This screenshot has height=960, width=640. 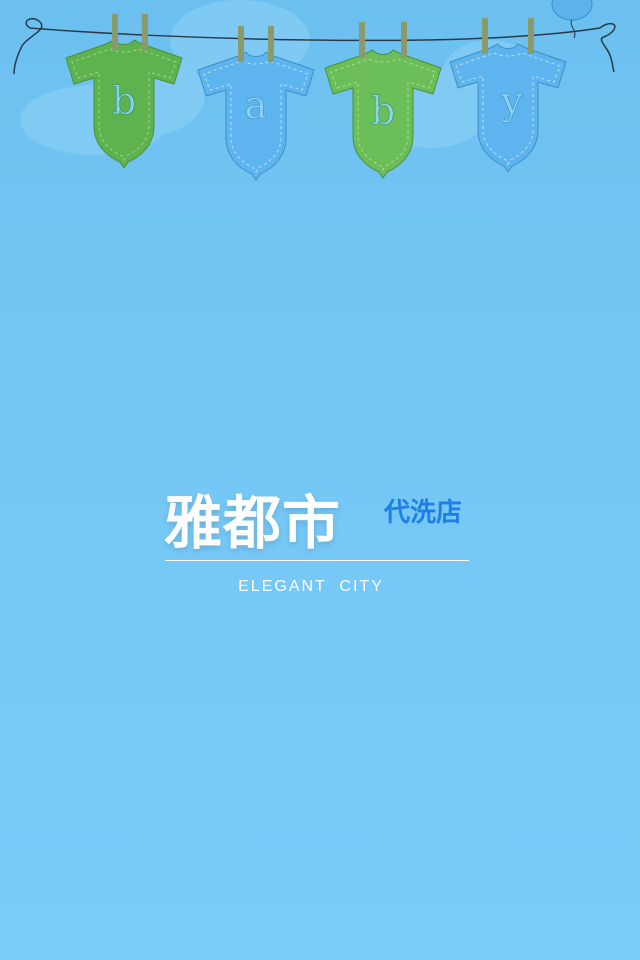 I want to click on shirt-letter-b: b, so click(x=124, y=101).